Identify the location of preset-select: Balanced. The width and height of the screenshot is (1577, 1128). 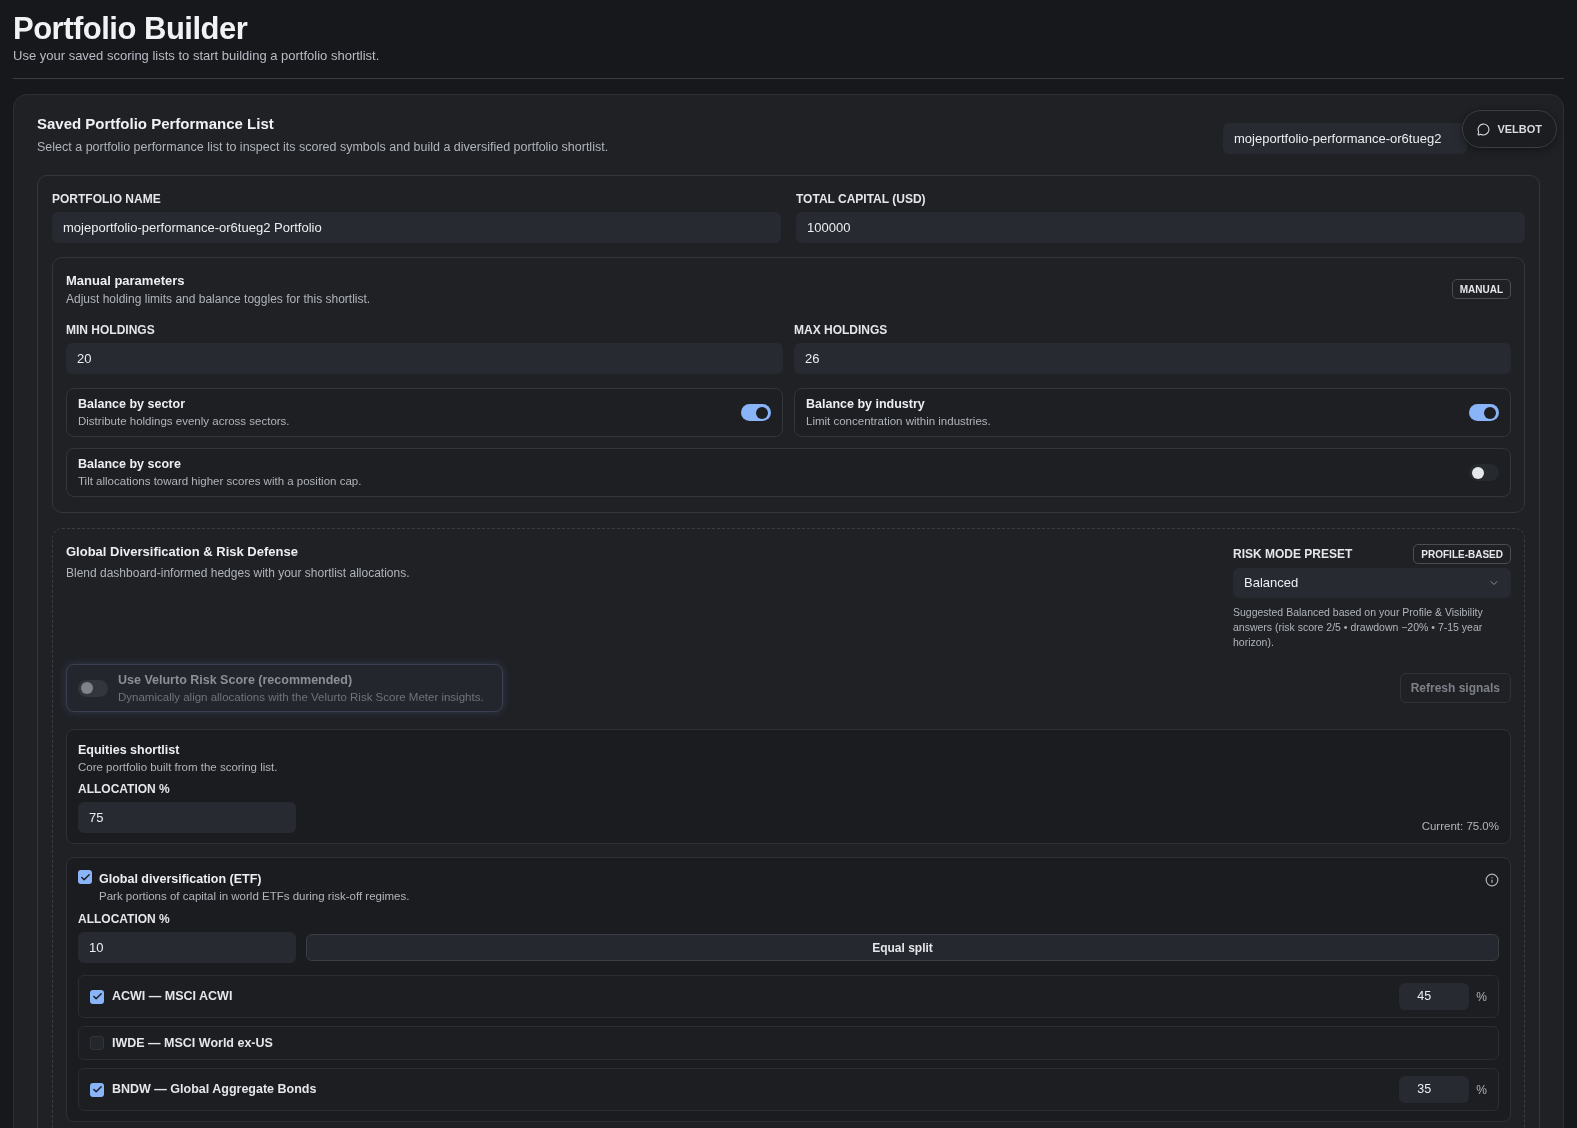
(1372, 583).